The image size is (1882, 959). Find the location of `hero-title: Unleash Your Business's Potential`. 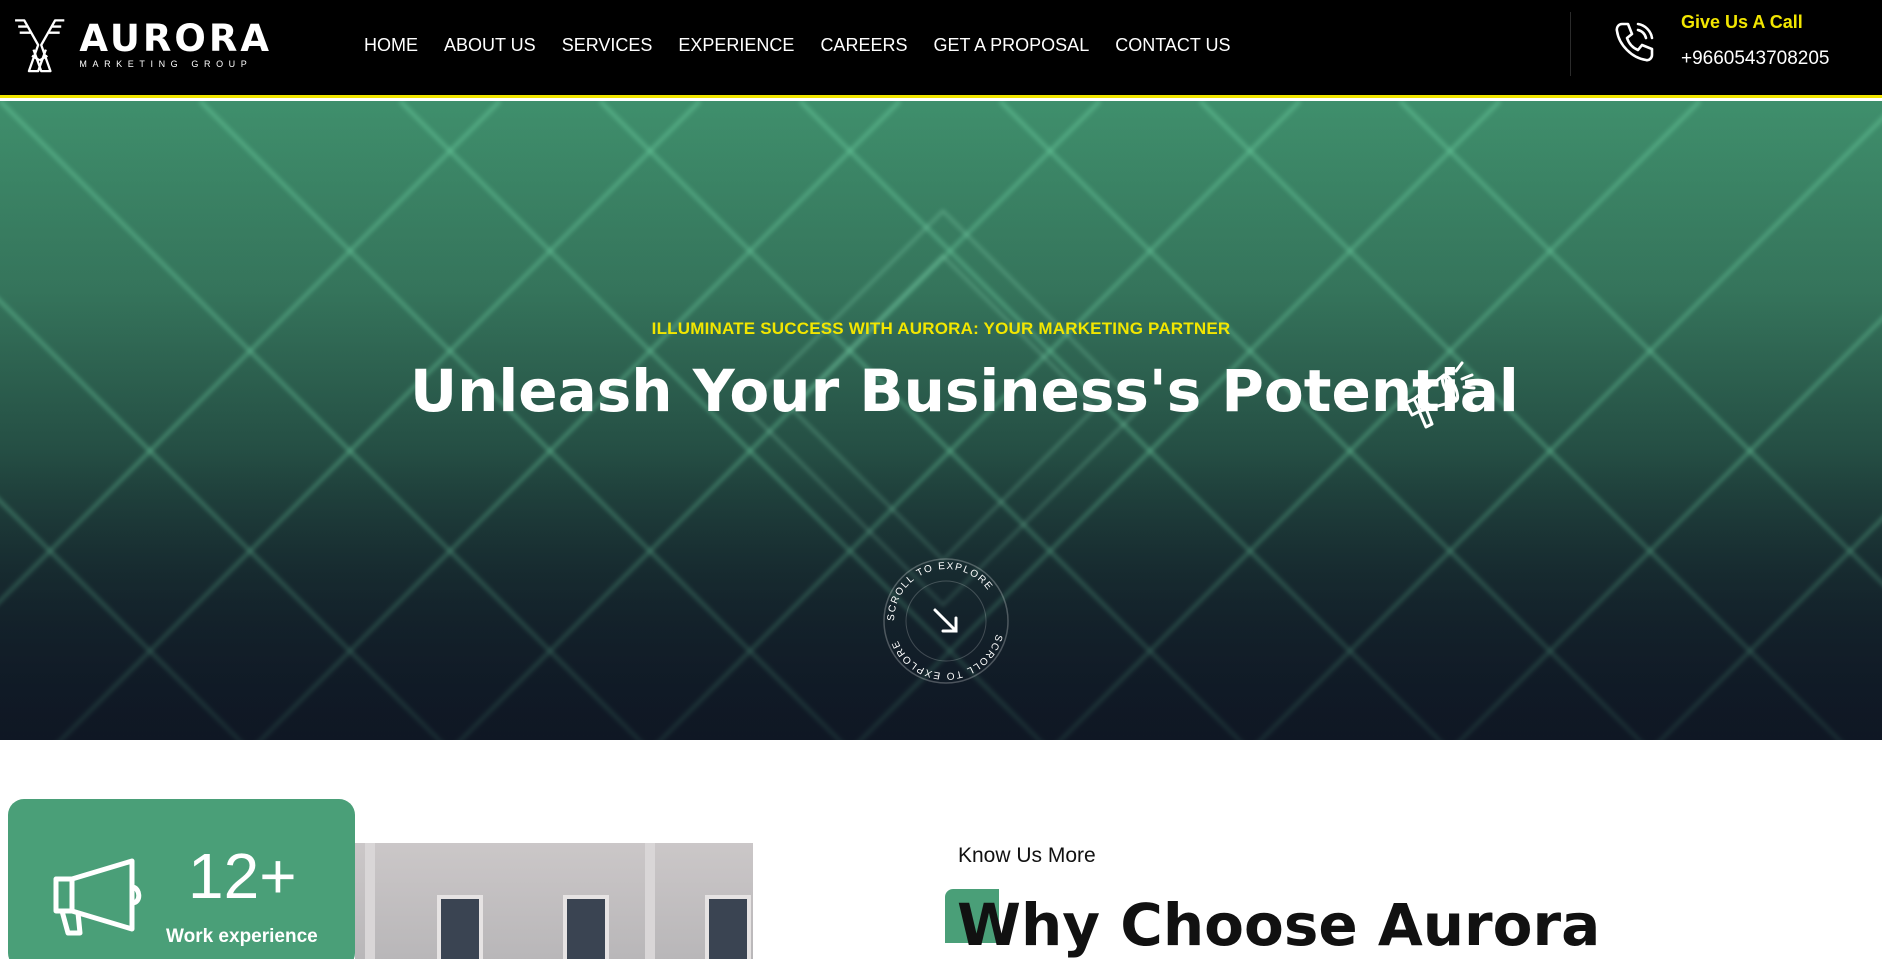

hero-title: Unleash Your Business's Potential is located at coordinates (964, 391).